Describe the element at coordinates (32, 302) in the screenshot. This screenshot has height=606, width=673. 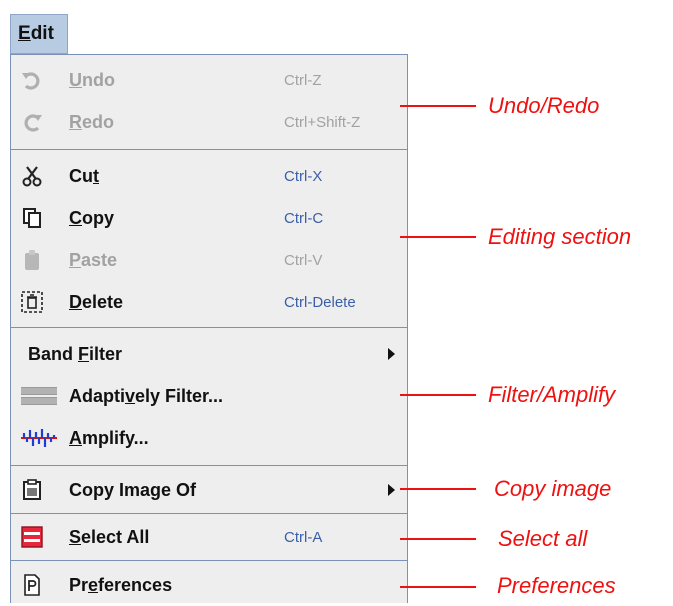
I see `trash-icon` at that location.